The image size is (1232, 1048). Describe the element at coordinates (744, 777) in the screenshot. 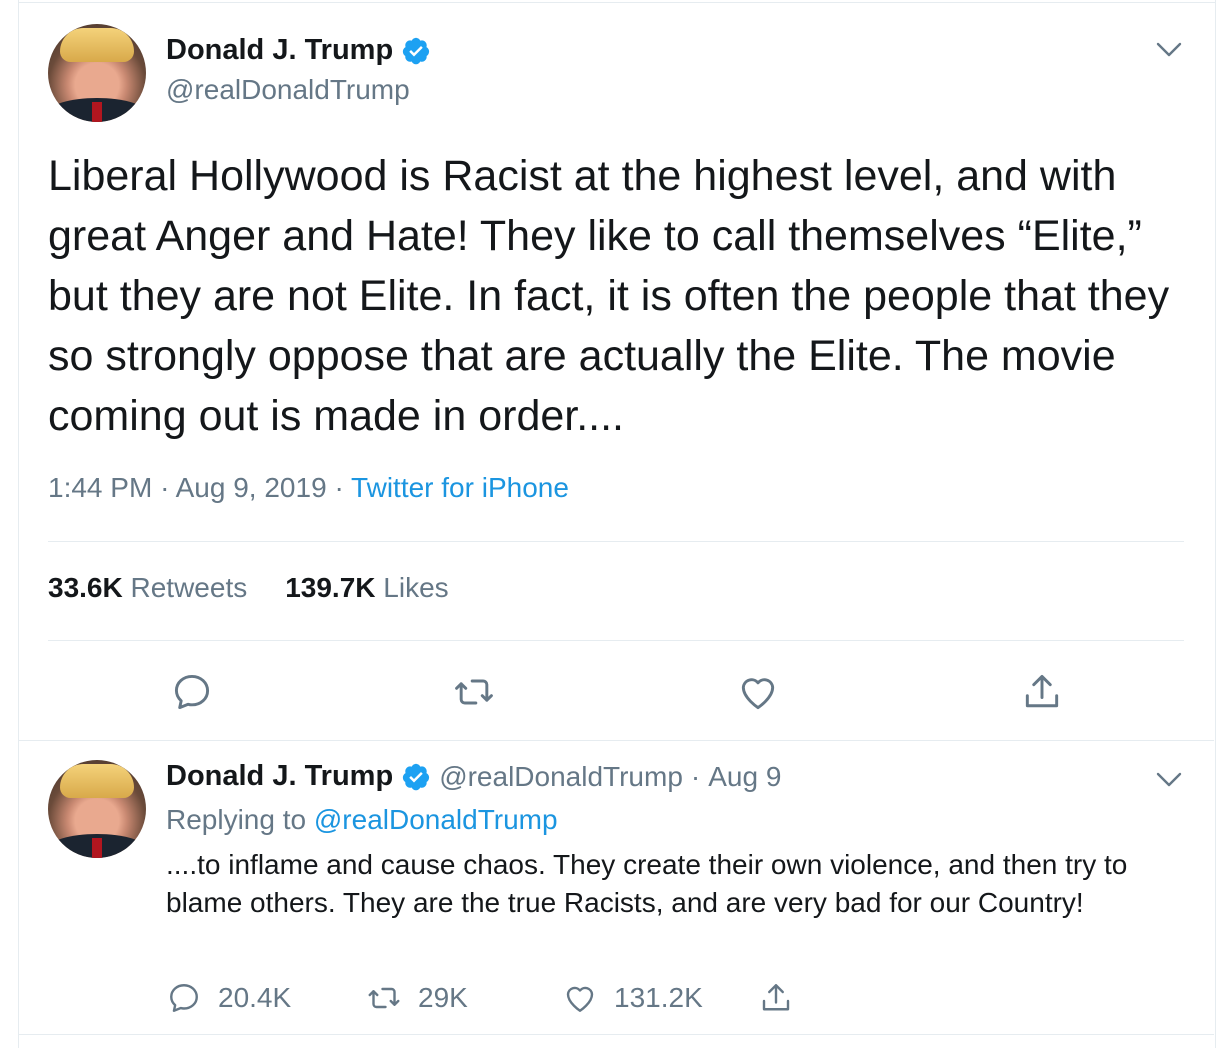

I see `tweet-date: Aug 9` at that location.